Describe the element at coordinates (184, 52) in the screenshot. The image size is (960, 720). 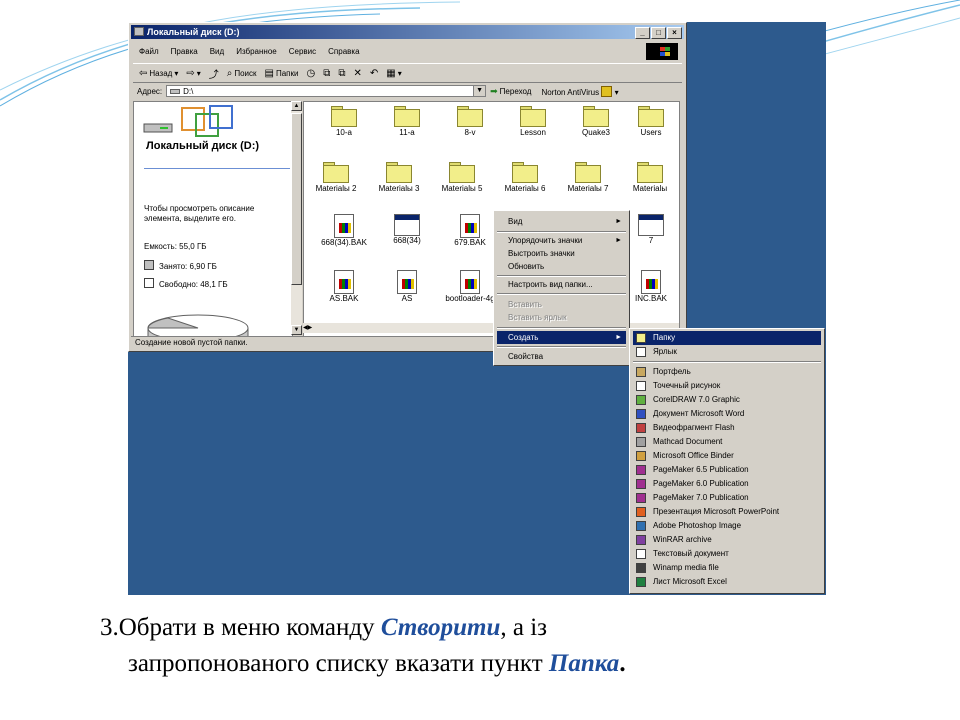
I see `menu-edit: Правка` at that location.